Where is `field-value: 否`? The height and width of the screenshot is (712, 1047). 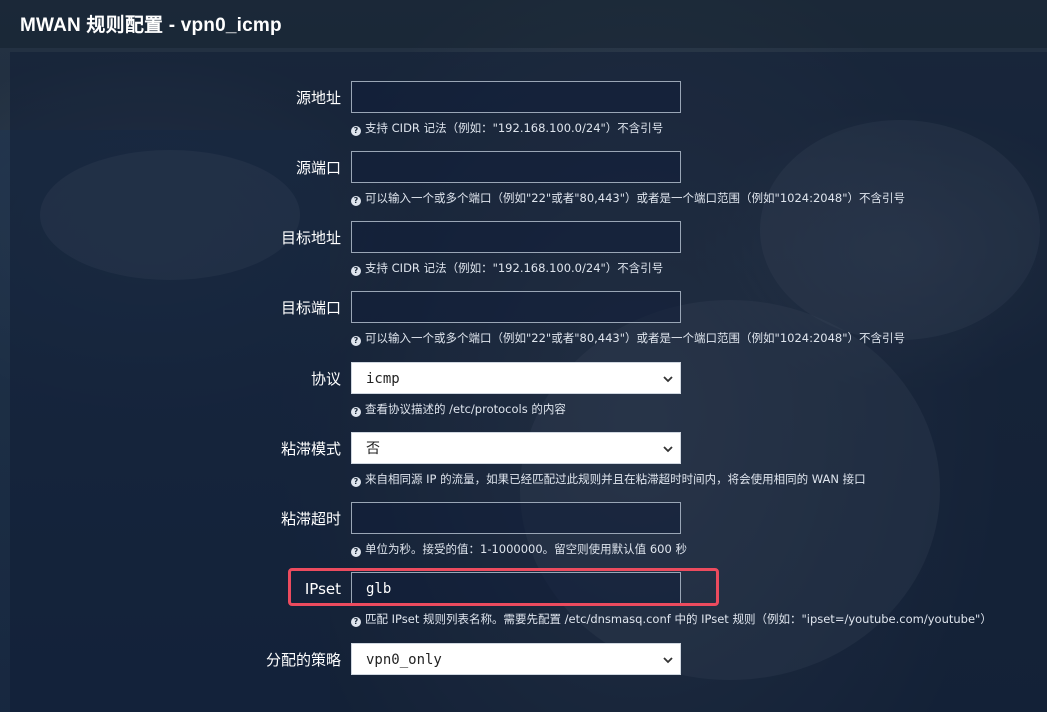
field-value: 否 is located at coordinates (373, 449).